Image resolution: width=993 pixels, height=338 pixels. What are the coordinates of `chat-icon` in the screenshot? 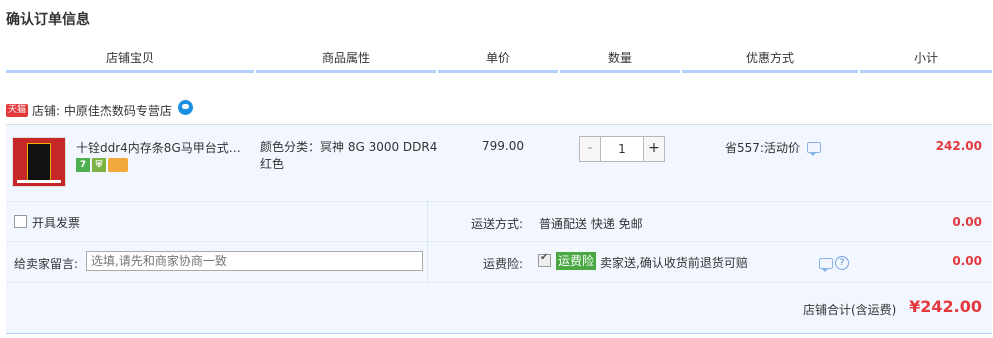 It's located at (185, 107).